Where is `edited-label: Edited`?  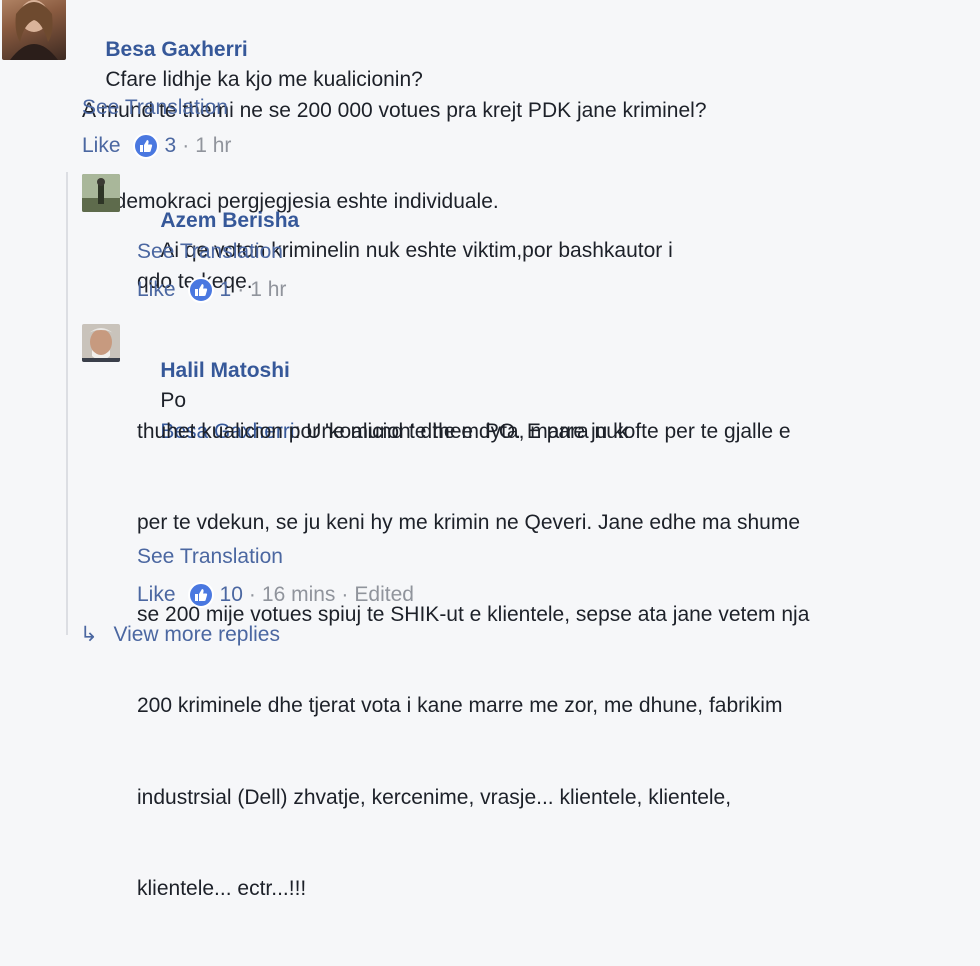 edited-label: Edited is located at coordinates (384, 595).